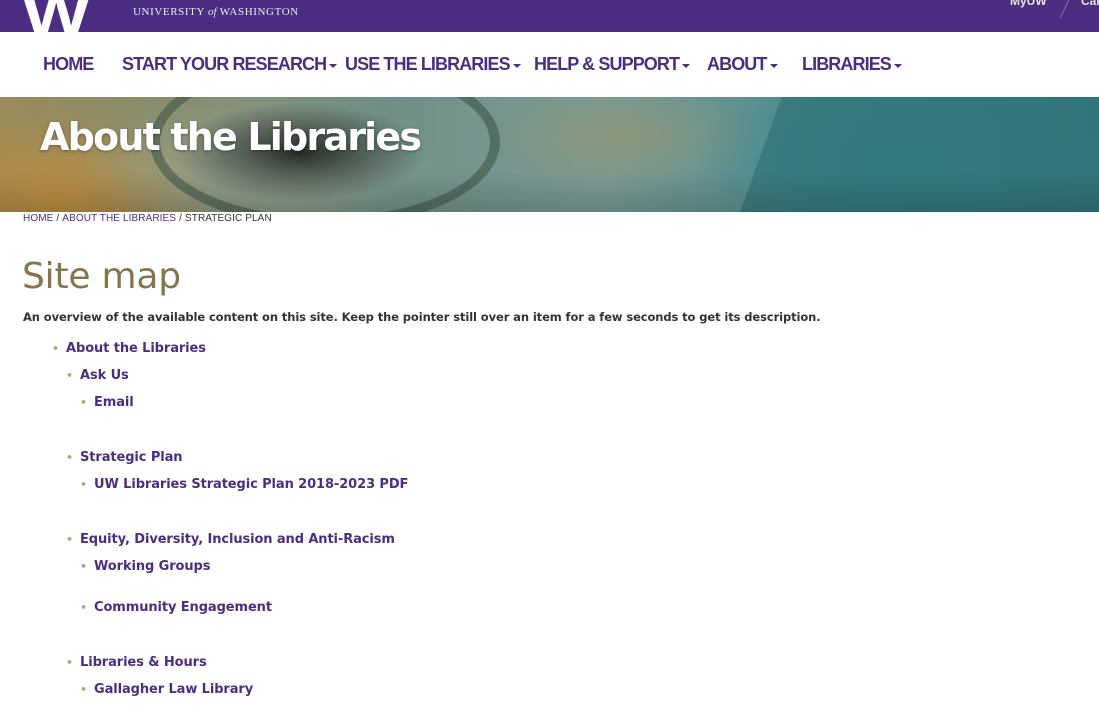  What do you see at coordinates (428, 64) in the screenshot?
I see `nav-label: USE THE LIBRARIES` at bounding box center [428, 64].